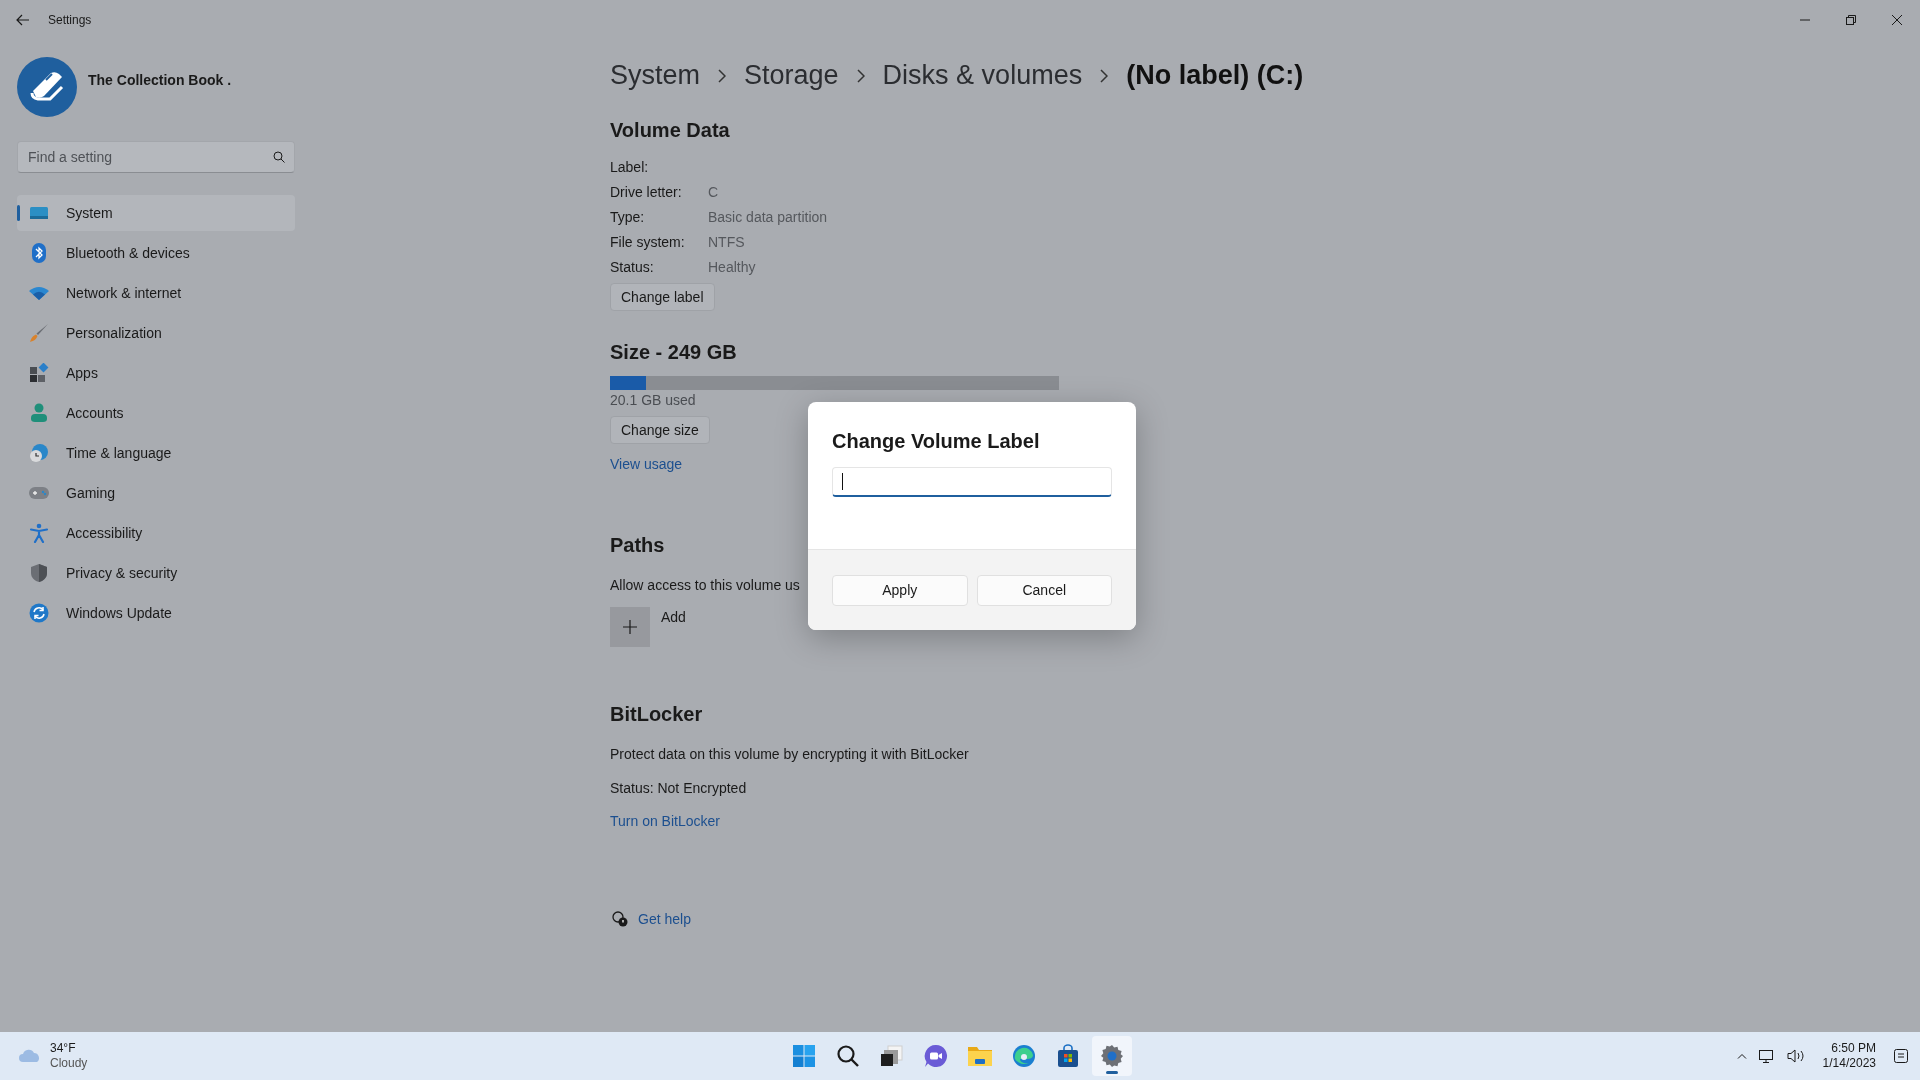 This screenshot has height=1080, width=1920. I want to click on apps-grid-icon, so click(39, 373).